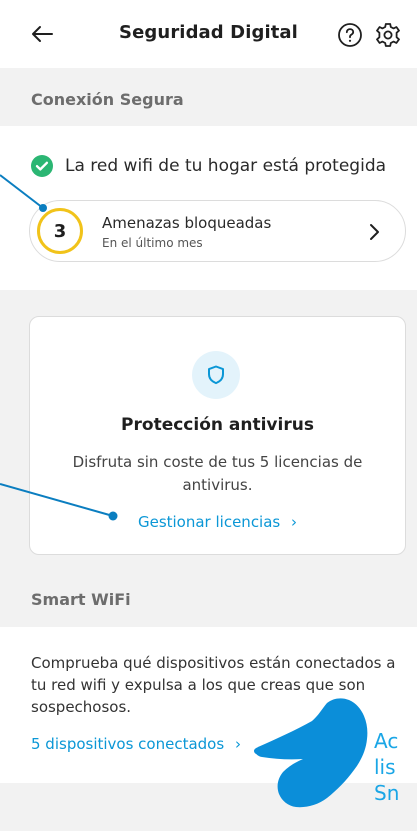 The height and width of the screenshot is (831, 417). Describe the element at coordinates (374, 232) in the screenshot. I see `chevron-right-icon` at that location.